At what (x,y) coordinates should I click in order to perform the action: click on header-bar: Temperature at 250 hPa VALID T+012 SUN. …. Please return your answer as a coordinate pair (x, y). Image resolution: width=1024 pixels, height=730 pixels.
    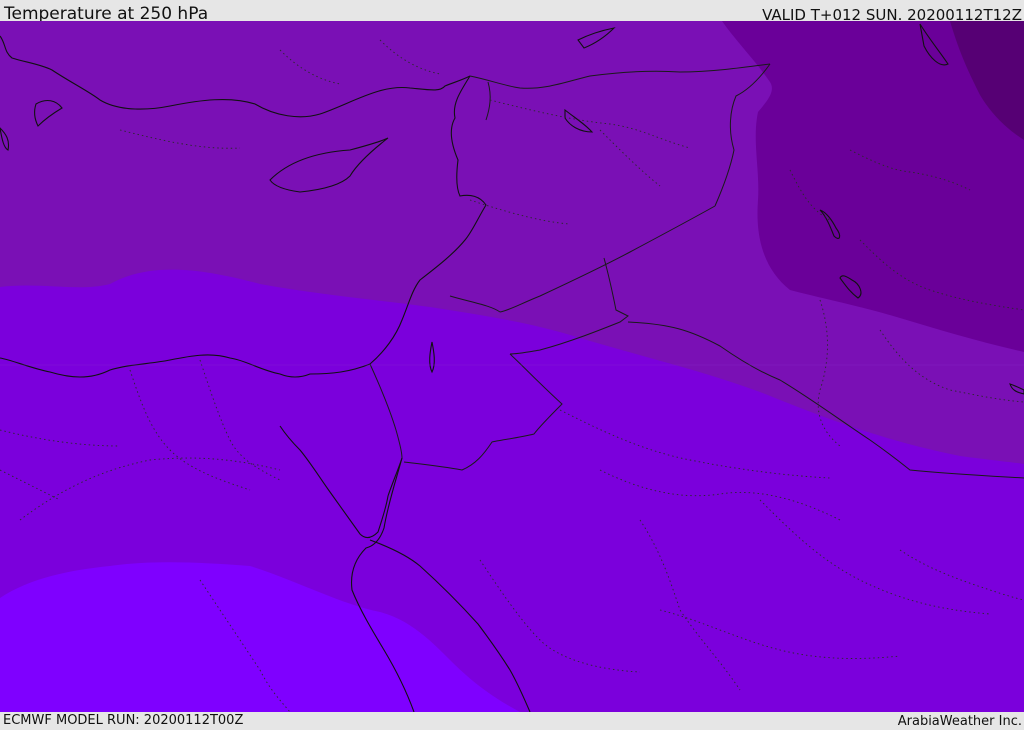
    Looking at the image, I should click on (512, 12).